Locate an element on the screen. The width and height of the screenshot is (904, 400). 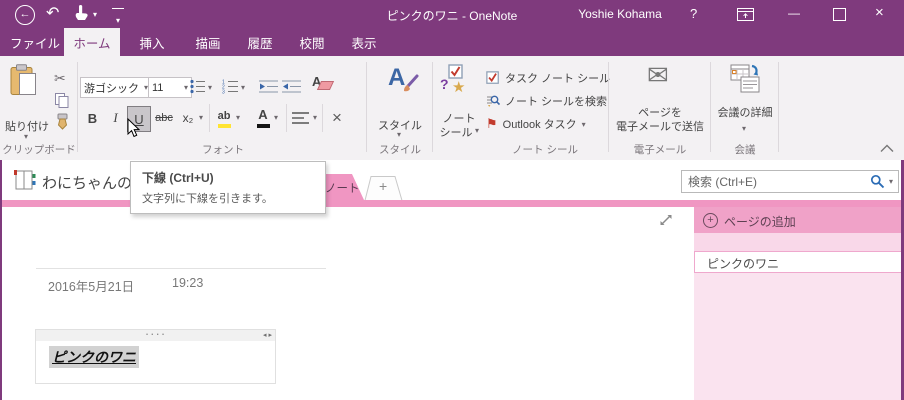
tab-history: 履歴 is located at coordinates (260, 42).